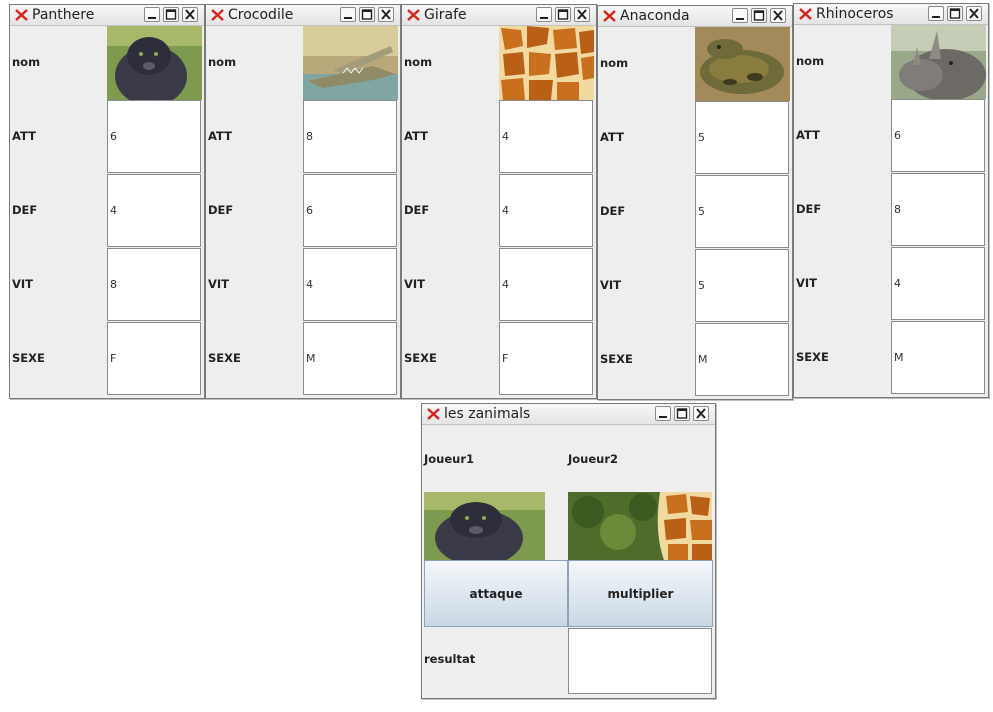 Image resolution: width=993 pixels, height=712 pixels. I want to click on window-rhinoceros: Rhinoceros nom ATT 6 DEF 8 VIT 4 SEXE M, so click(891, 200).